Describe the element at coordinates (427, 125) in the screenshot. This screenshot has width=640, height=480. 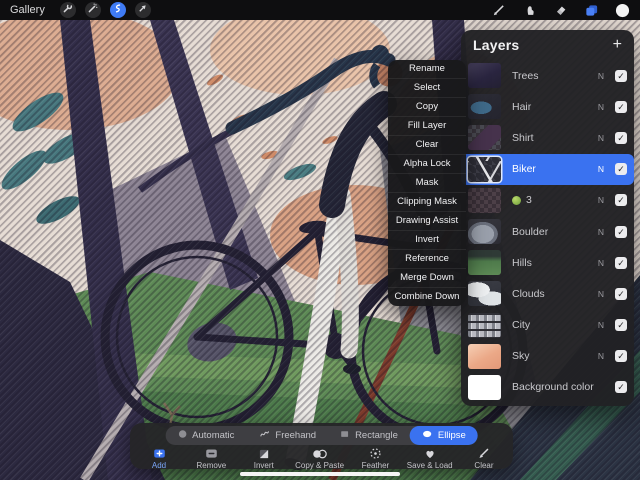
I see `menu-item-fill-layer: Fill Layer` at that location.